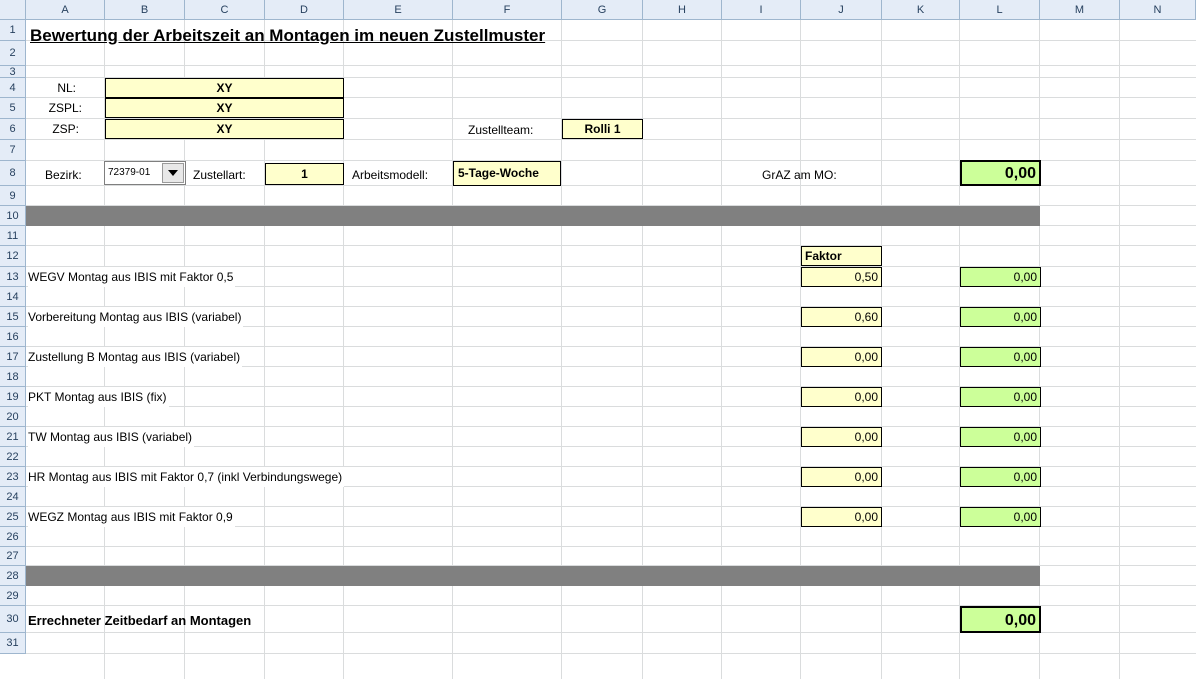 Image resolution: width=1196 pixels, height=679 pixels. What do you see at coordinates (111, 437) in the screenshot?
I see `item-label: TW Montag aus IBIS (variabel)` at bounding box center [111, 437].